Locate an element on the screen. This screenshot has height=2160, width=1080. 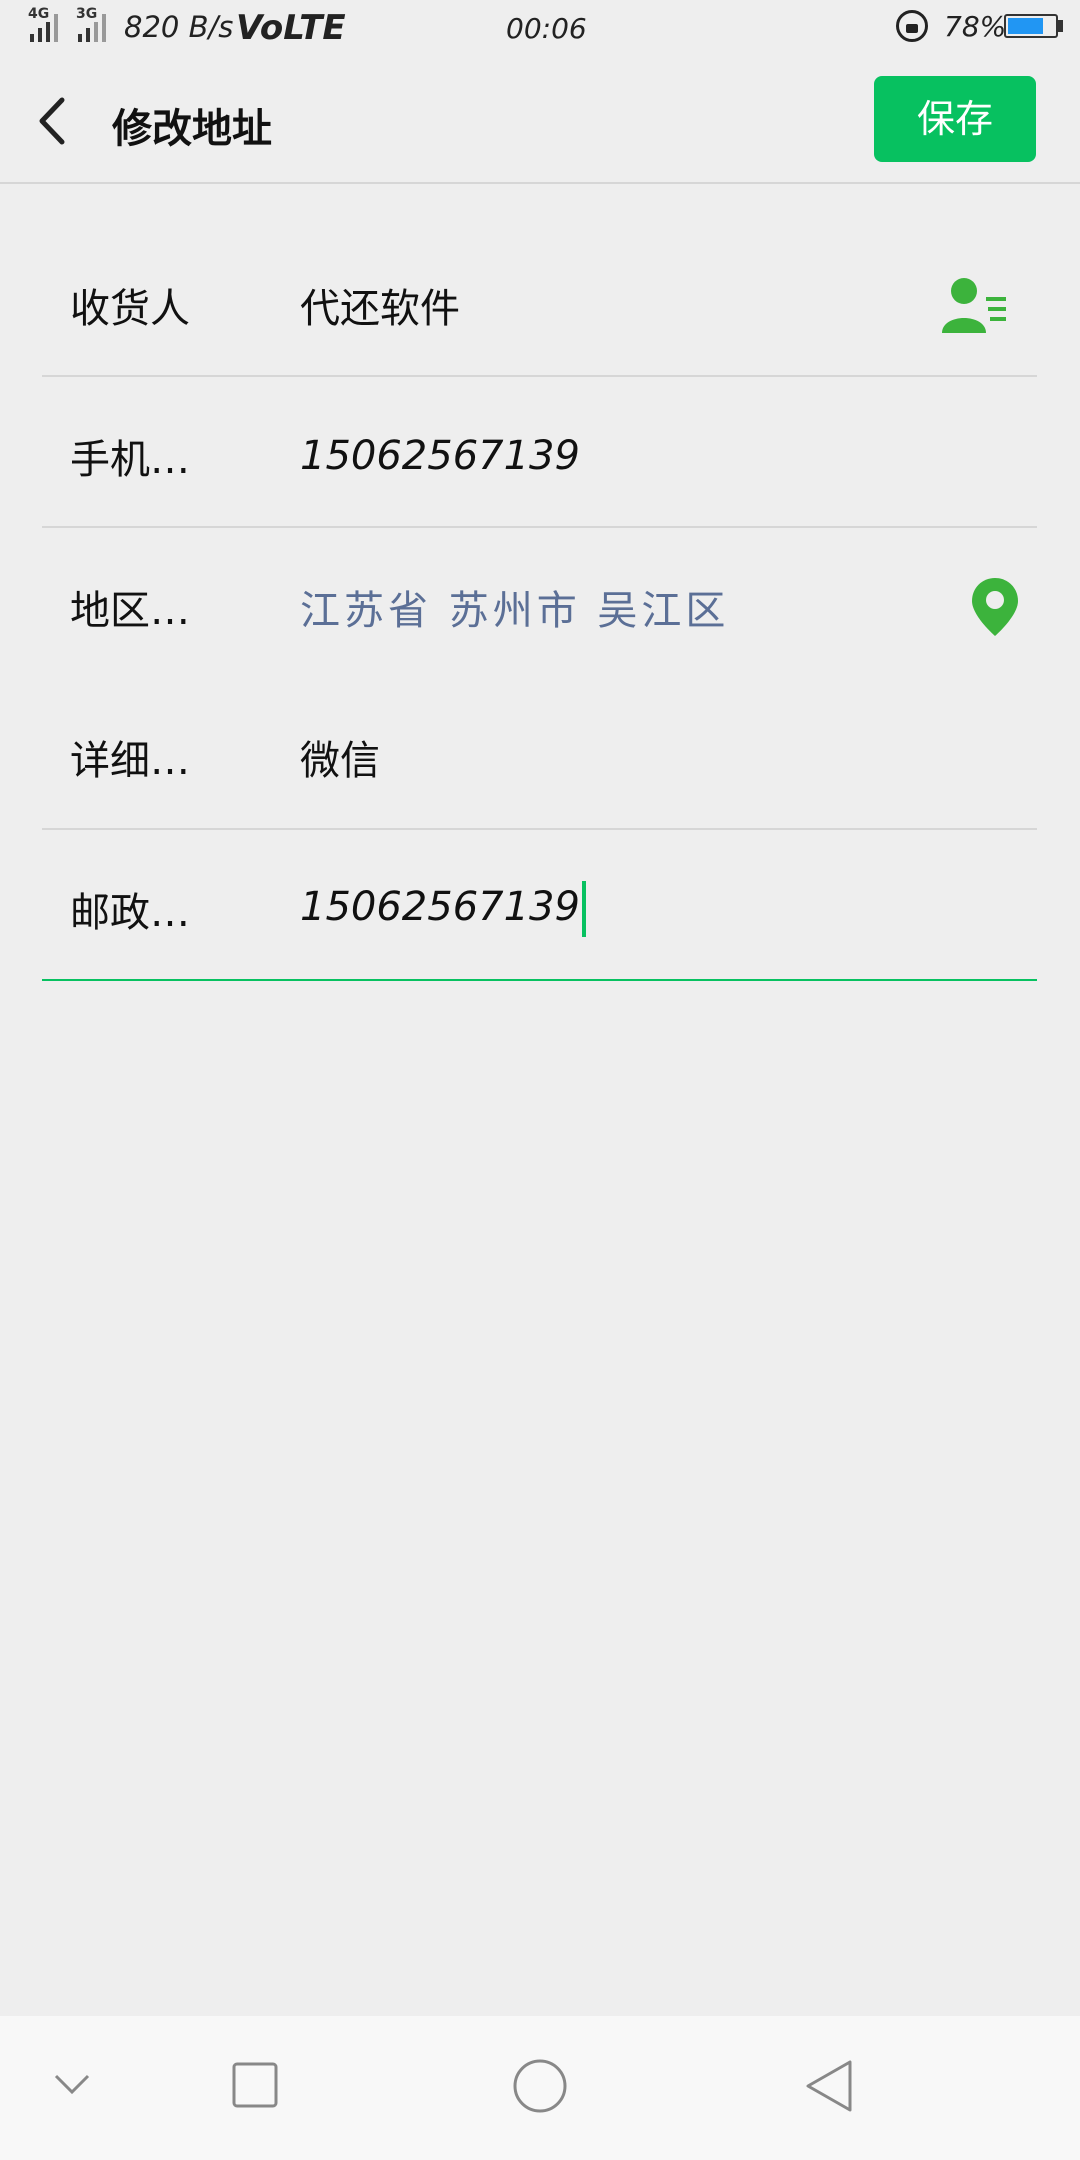
active-field-underline is located at coordinates (539, 980).